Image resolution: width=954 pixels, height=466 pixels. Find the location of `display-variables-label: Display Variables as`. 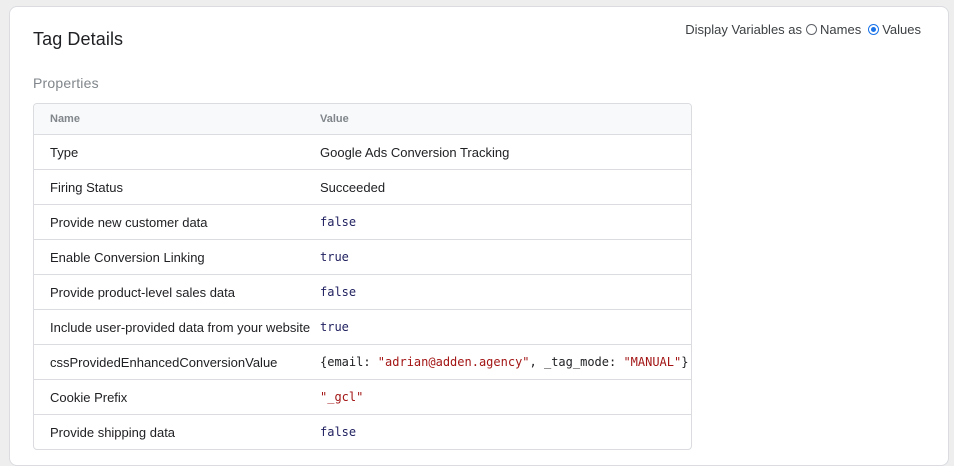

display-variables-label: Display Variables as is located at coordinates (744, 29).